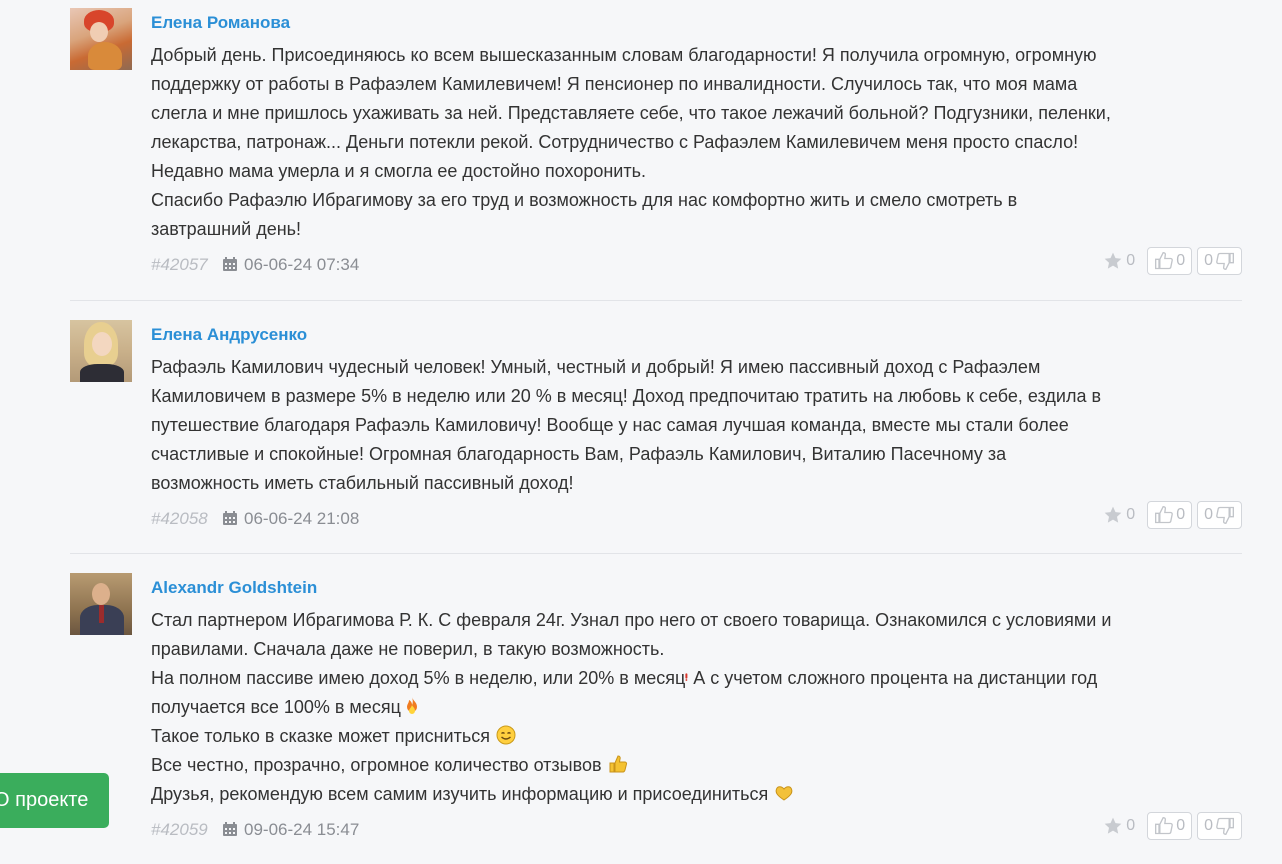 The height and width of the screenshot is (864, 1282). What do you see at coordinates (696, 23) in the screenshot?
I see `comment-author: Елена Романова` at bounding box center [696, 23].